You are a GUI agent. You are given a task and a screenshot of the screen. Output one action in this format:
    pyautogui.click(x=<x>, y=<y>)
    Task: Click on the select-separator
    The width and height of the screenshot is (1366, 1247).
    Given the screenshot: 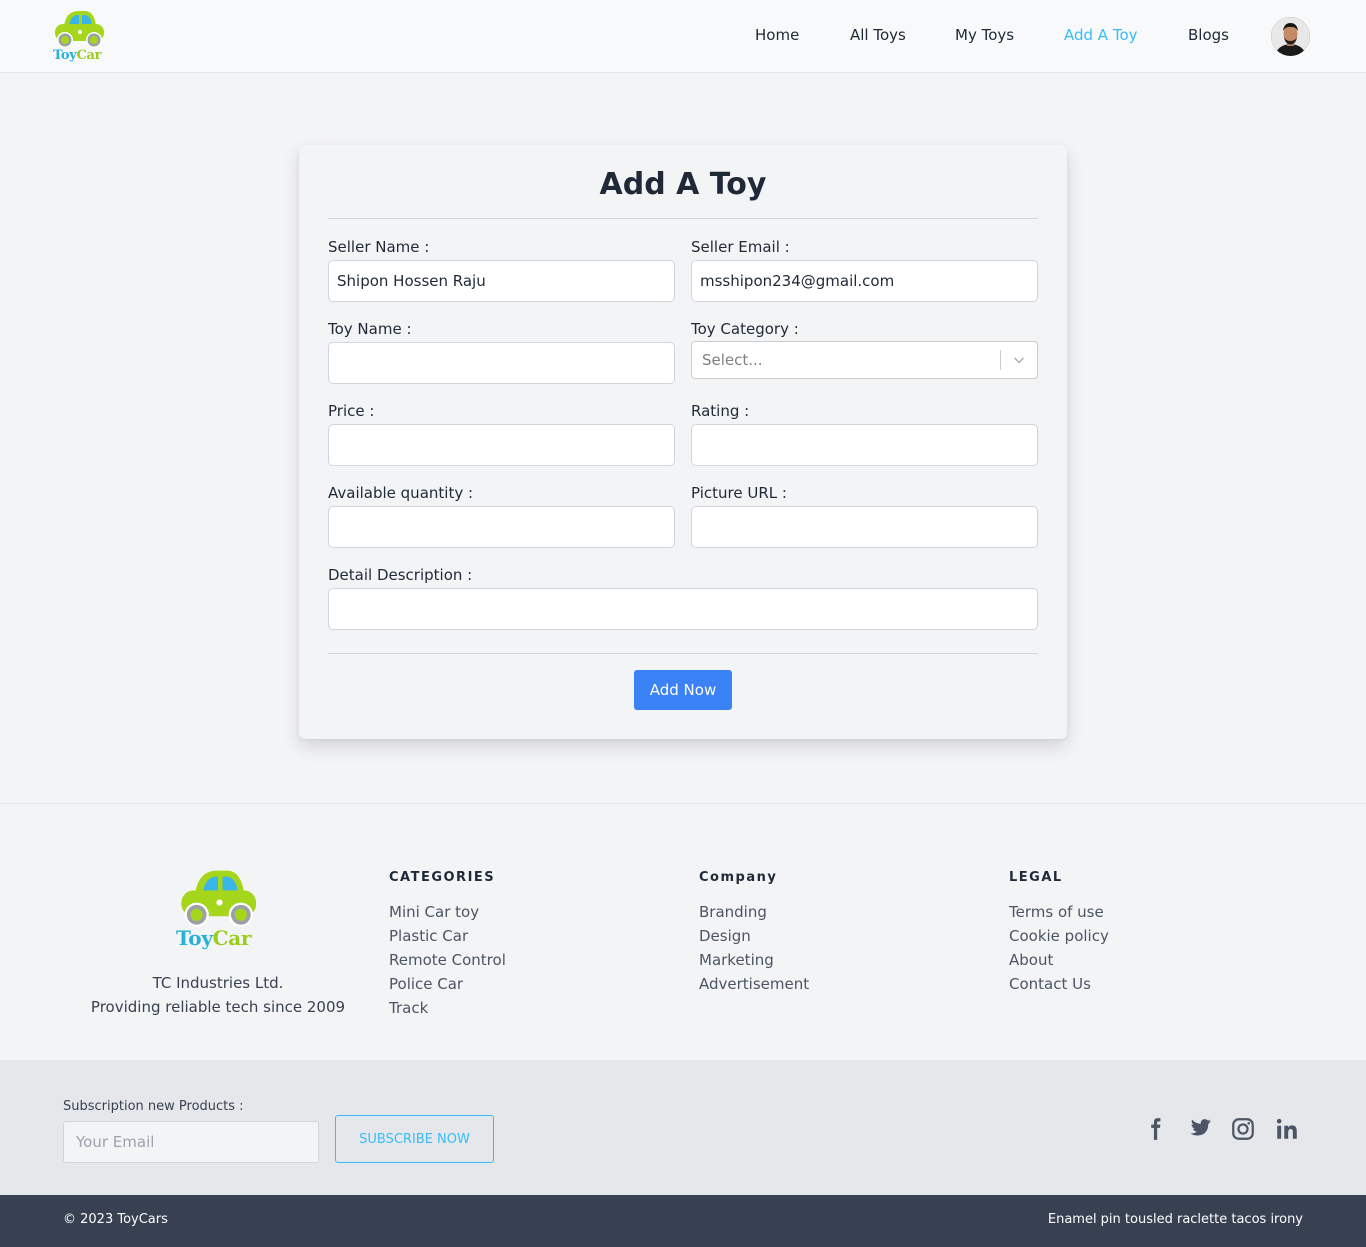 What is the action you would take?
    pyautogui.click(x=1000, y=360)
    